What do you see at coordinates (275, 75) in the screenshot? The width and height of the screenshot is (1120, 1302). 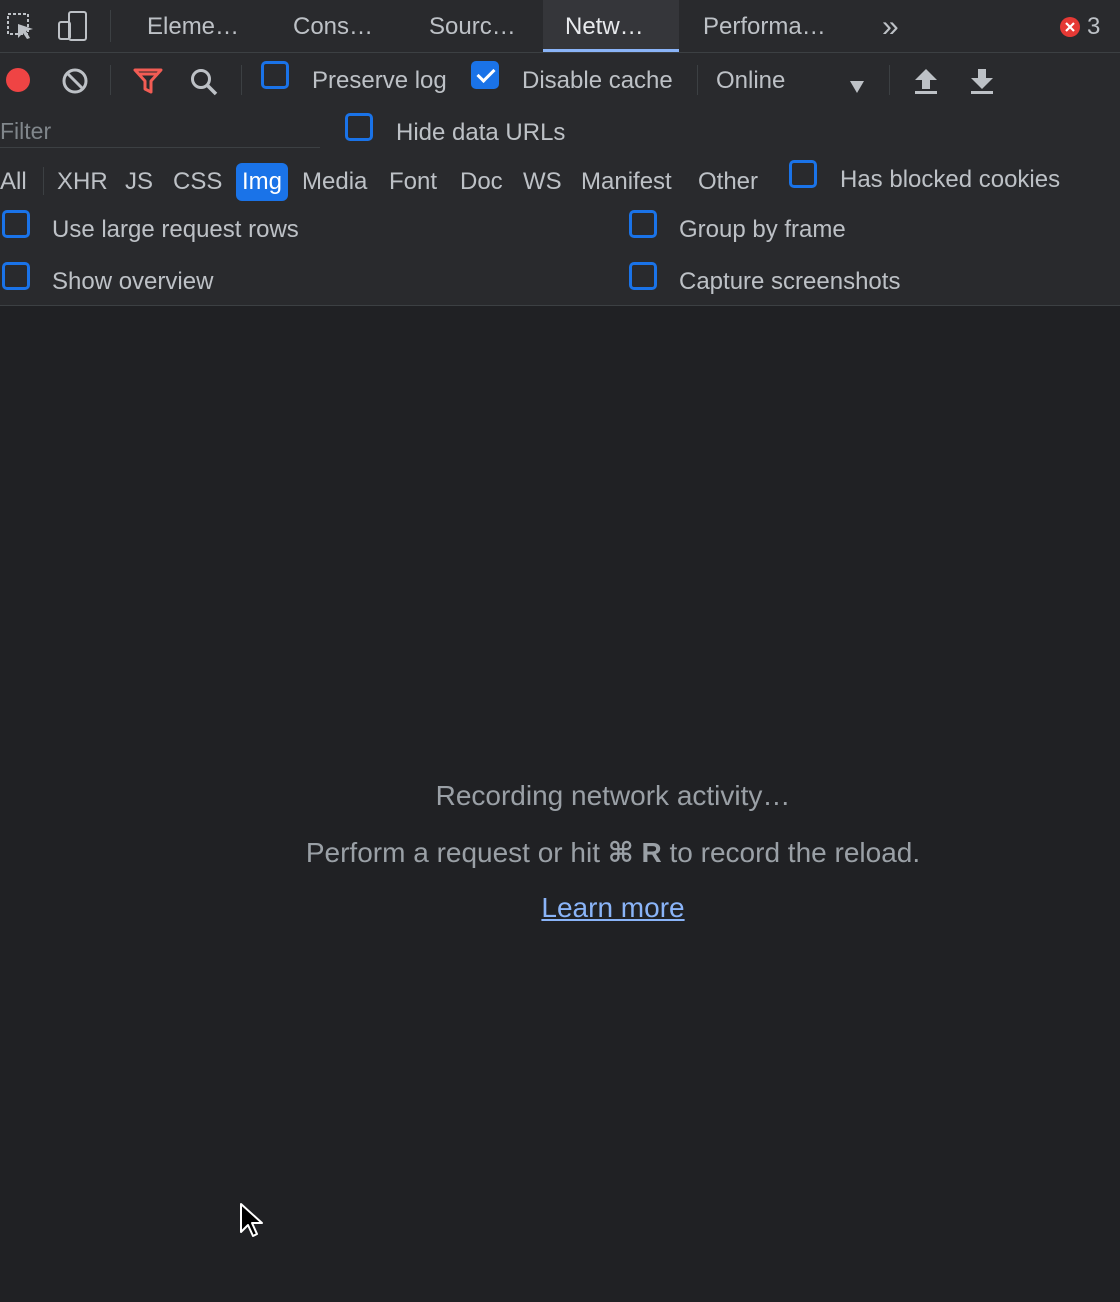 I see `preserve-log-checkbox` at bounding box center [275, 75].